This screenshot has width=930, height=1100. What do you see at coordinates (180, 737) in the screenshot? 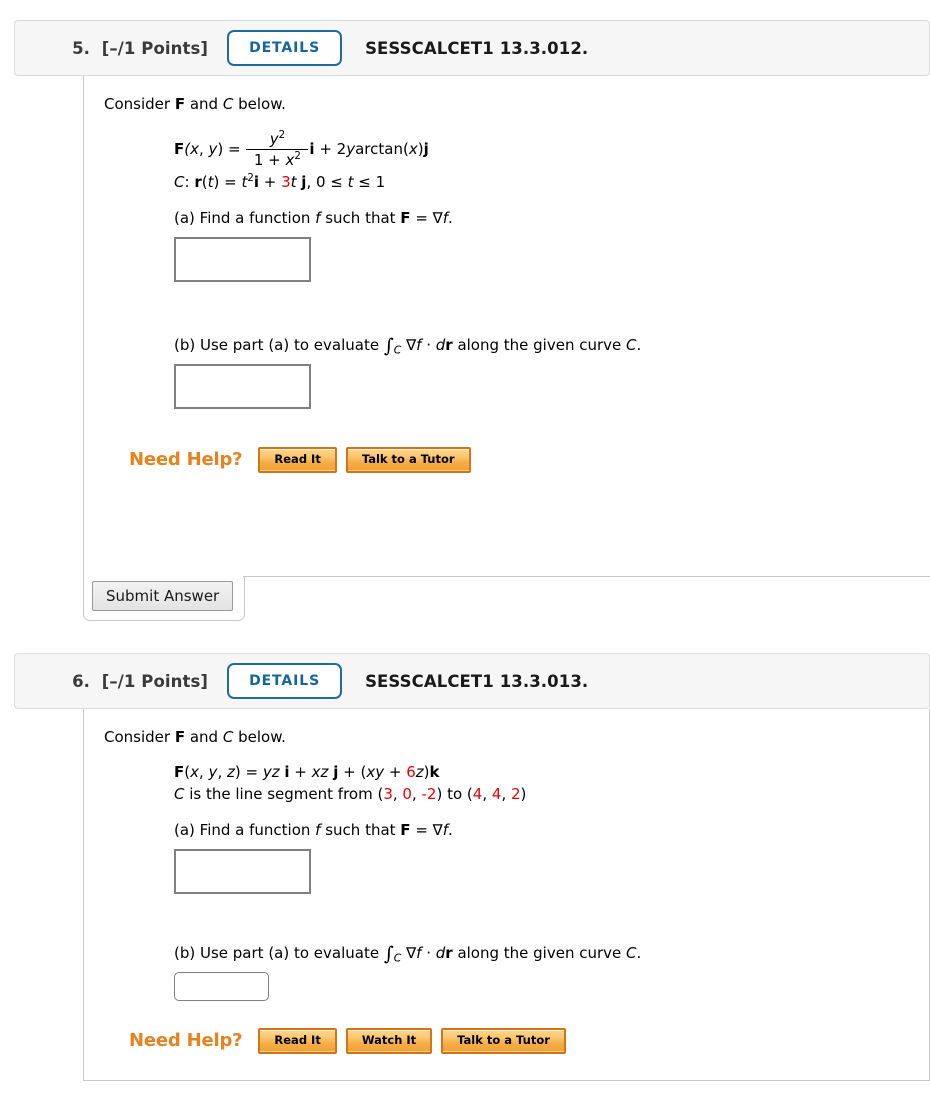
I see `consider-vector-F-6: F` at bounding box center [180, 737].